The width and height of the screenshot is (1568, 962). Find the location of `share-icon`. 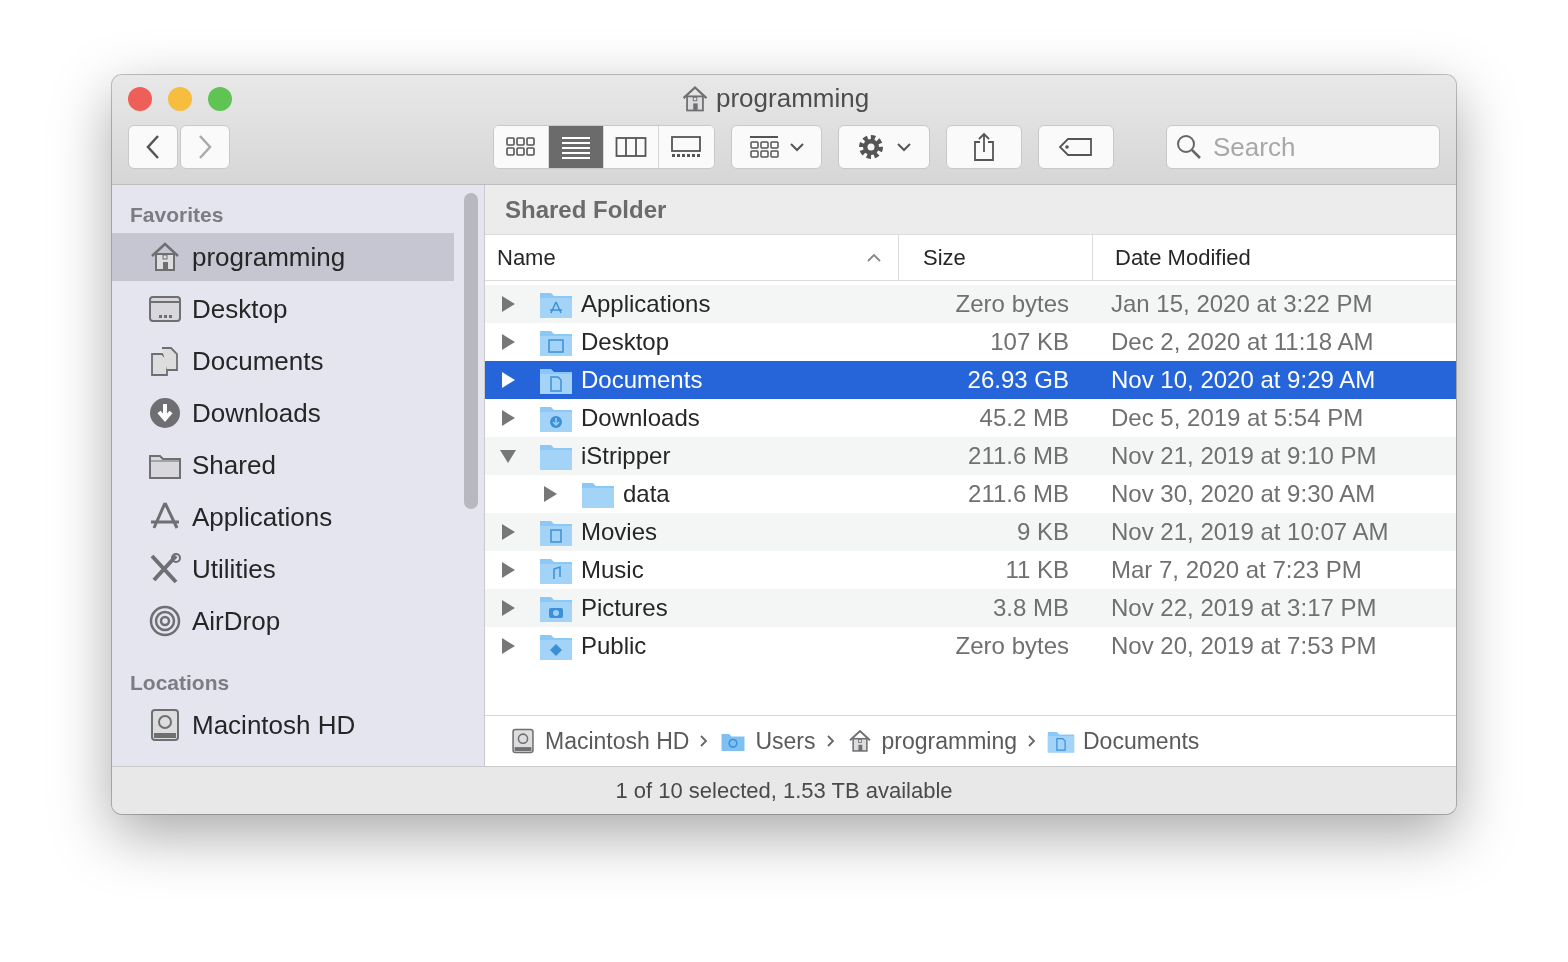

share-icon is located at coordinates (984, 147).